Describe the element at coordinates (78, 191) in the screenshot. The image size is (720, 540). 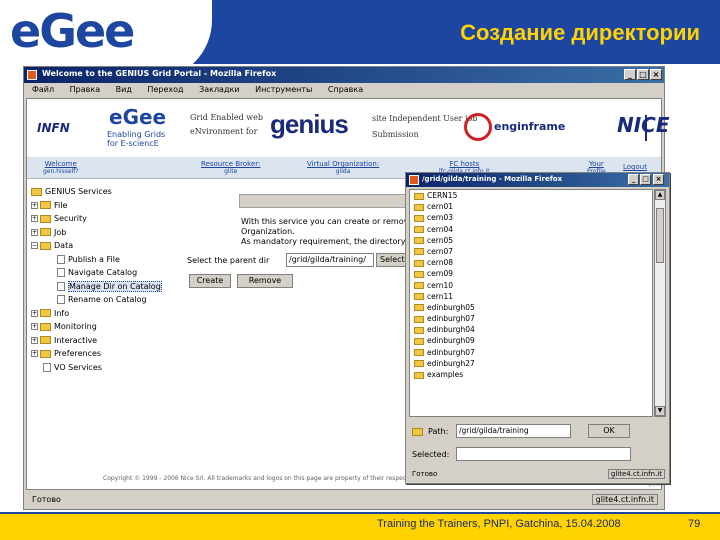
I see `tree-label: GENIUS Services` at that location.